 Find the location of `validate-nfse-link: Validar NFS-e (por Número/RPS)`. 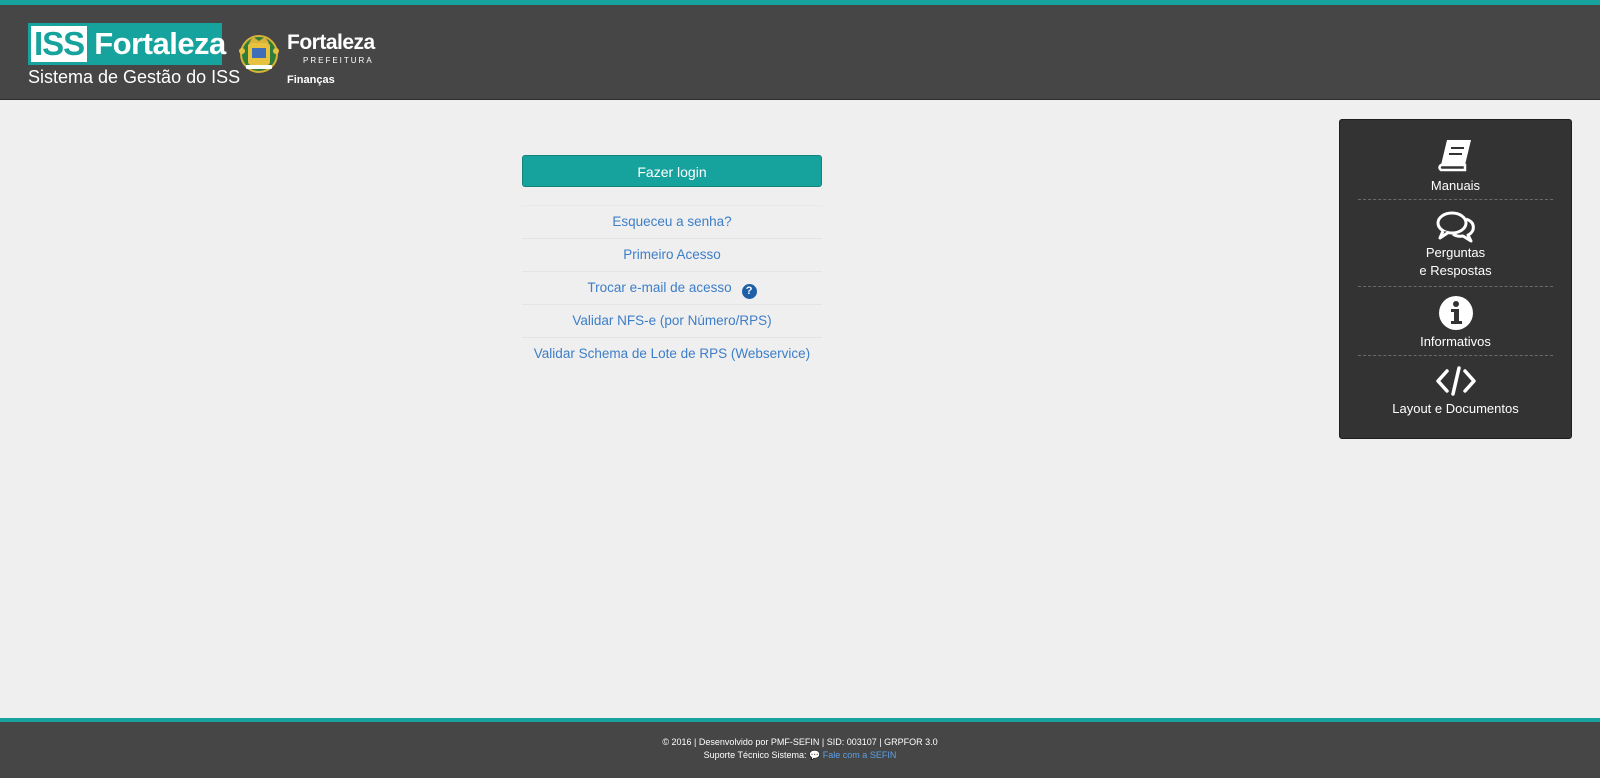

validate-nfse-link: Validar NFS-e (por Número/RPS) is located at coordinates (671, 320).